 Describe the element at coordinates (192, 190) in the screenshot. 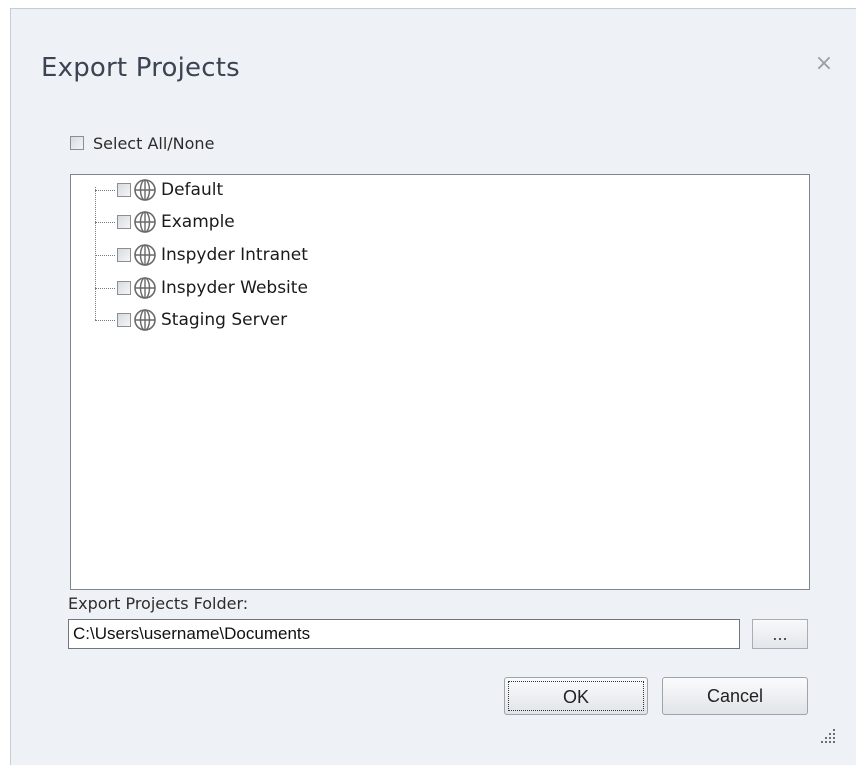

I see `project-label: Default` at that location.